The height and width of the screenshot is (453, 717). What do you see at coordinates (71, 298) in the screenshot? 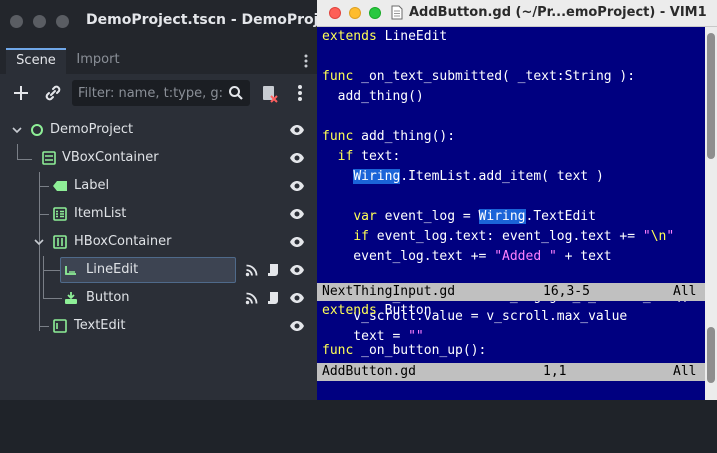
I see `button-icon` at bounding box center [71, 298].